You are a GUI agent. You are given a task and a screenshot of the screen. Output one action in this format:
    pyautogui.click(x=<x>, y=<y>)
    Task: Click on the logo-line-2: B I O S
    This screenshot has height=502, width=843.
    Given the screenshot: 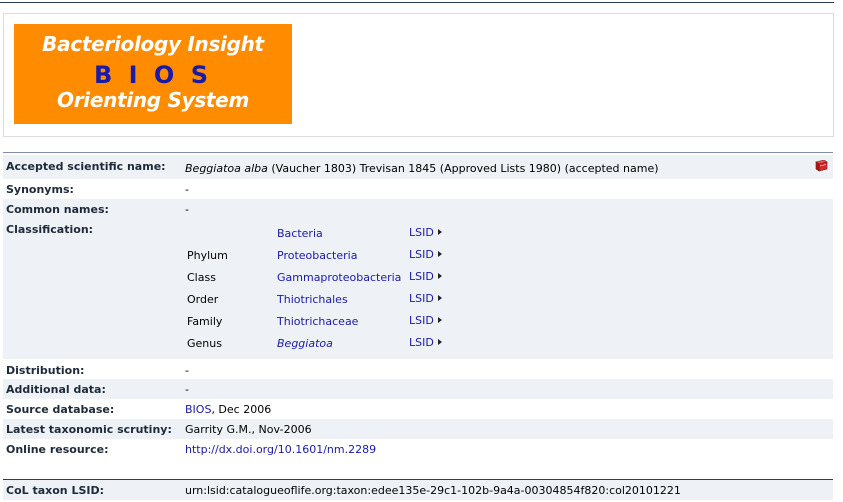 What is the action you would take?
    pyautogui.click(x=153, y=75)
    